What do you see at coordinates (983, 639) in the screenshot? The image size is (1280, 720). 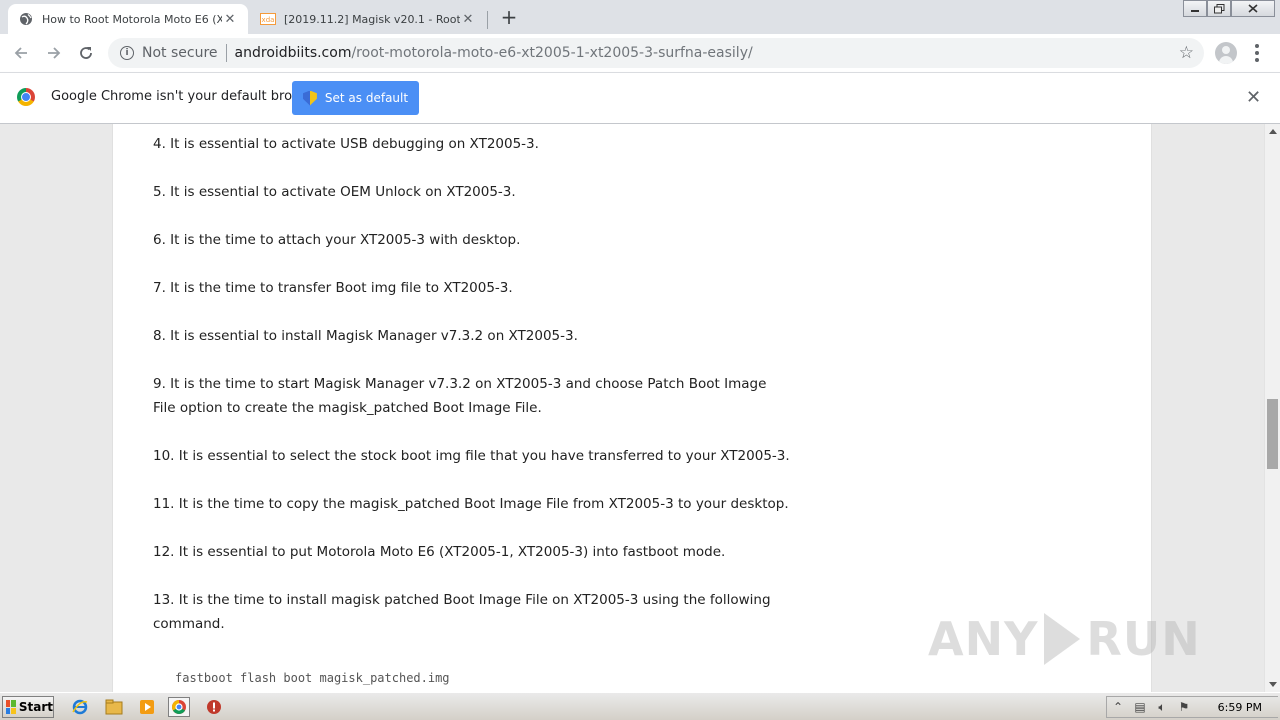 I see `watermark-left: ANY` at bounding box center [983, 639].